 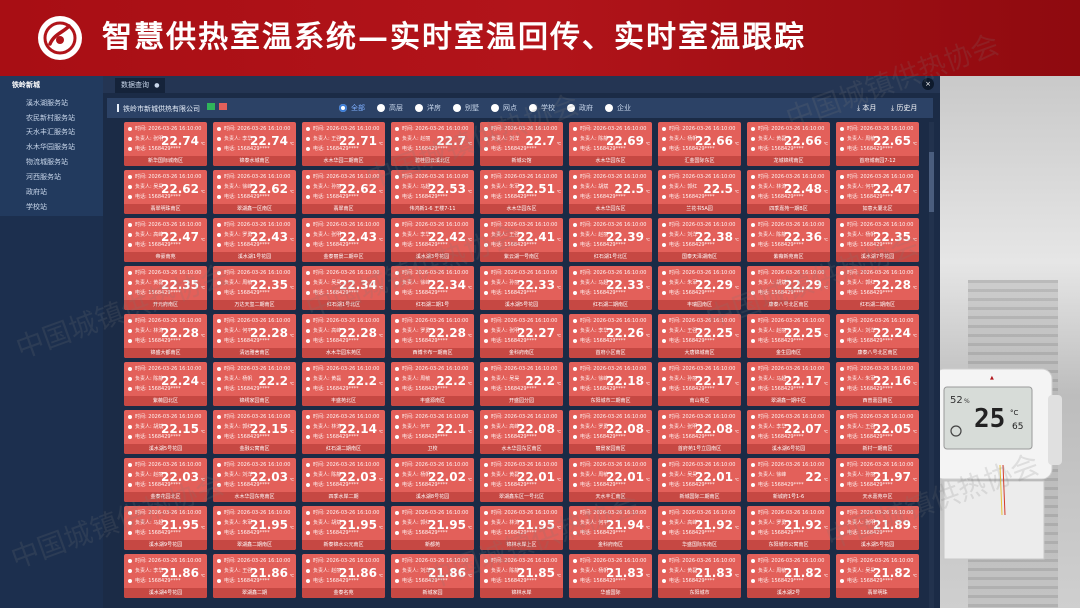 I want to click on radio-all: 全部, so click(x=352, y=108).